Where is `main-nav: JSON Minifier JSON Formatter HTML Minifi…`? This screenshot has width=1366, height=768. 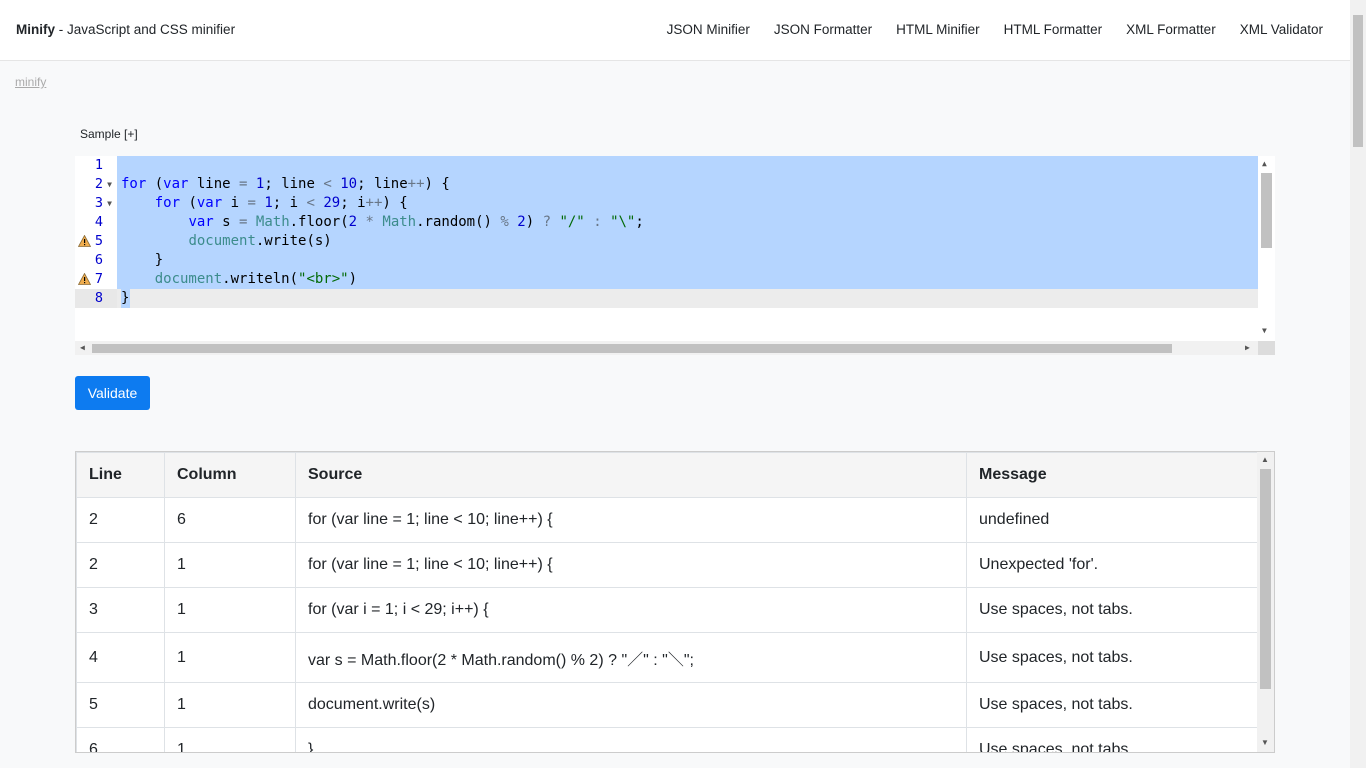
main-nav: JSON Minifier JSON Formatter HTML Minifi… is located at coordinates (995, 29).